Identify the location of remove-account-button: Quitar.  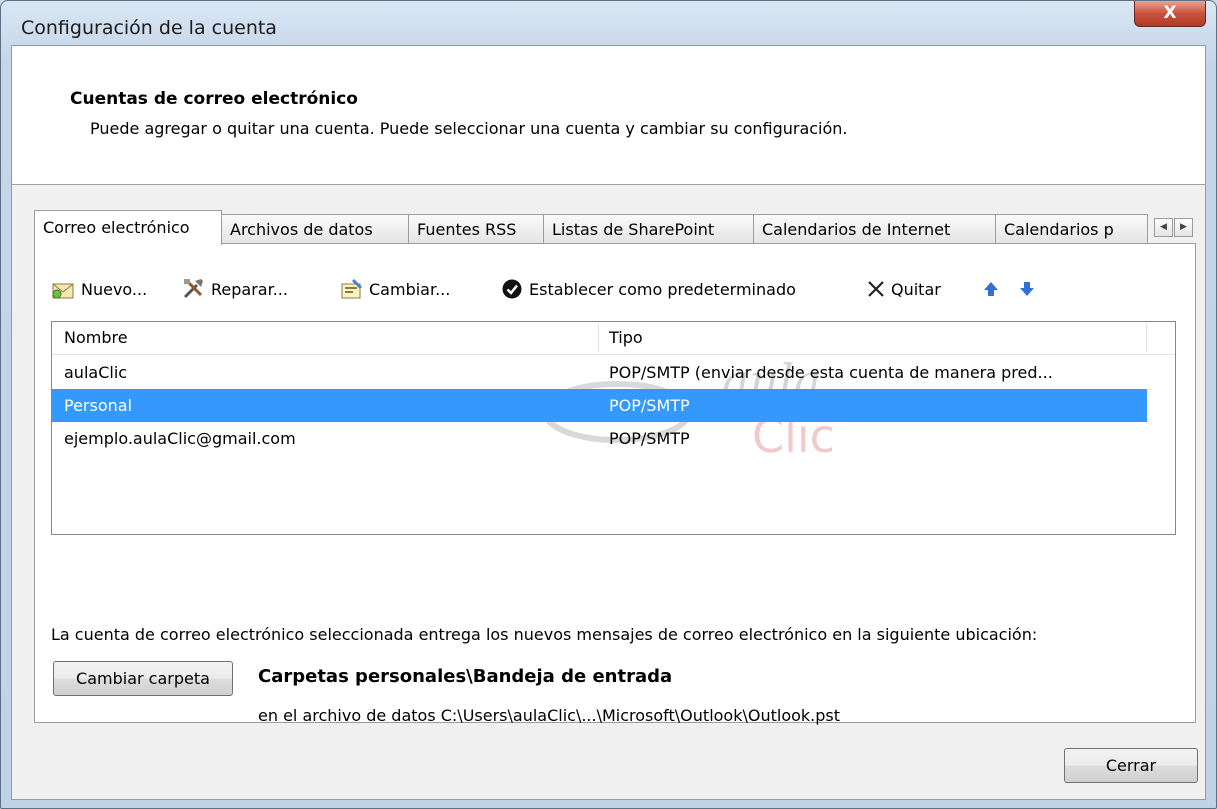
(903, 289).